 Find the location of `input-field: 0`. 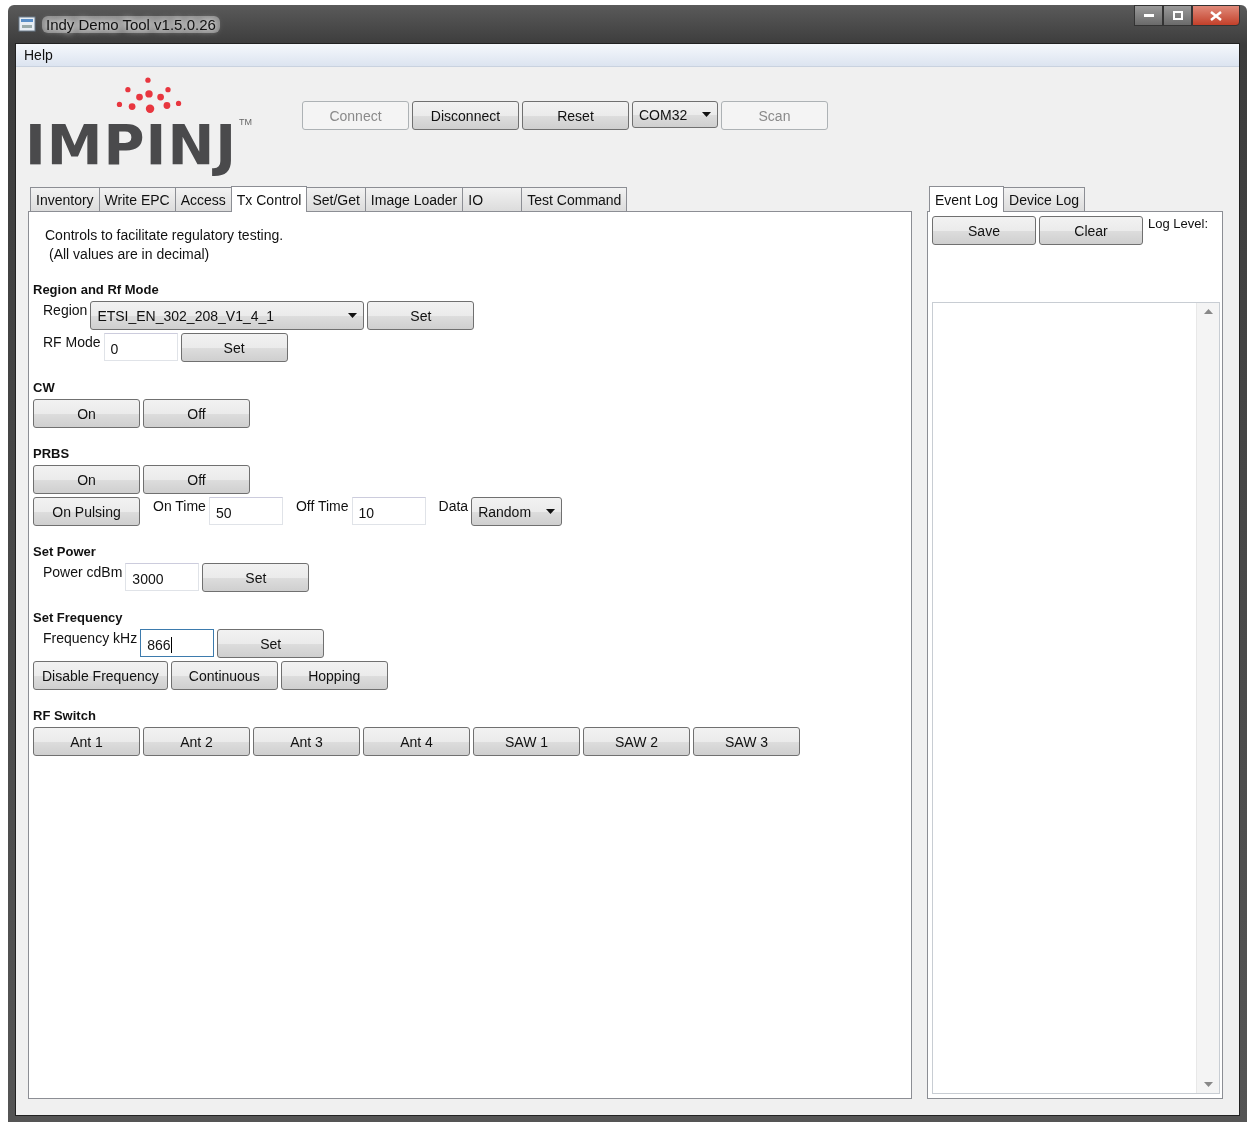

input-field: 0 is located at coordinates (140, 347).